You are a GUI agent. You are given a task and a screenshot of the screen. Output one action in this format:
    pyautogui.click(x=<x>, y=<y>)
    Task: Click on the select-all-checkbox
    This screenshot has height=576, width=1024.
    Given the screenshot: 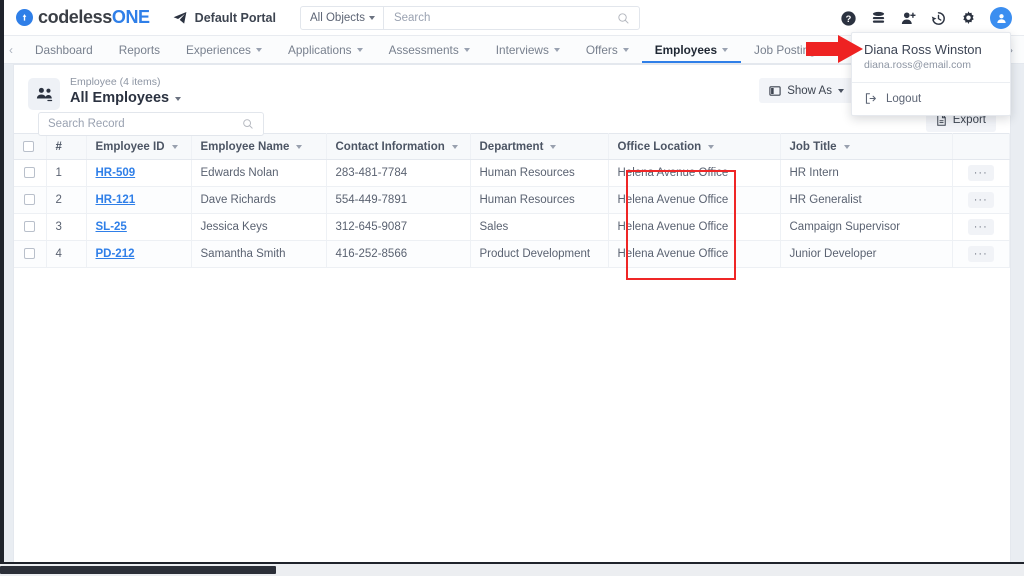 What is the action you would take?
    pyautogui.click(x=28, y=146)
    